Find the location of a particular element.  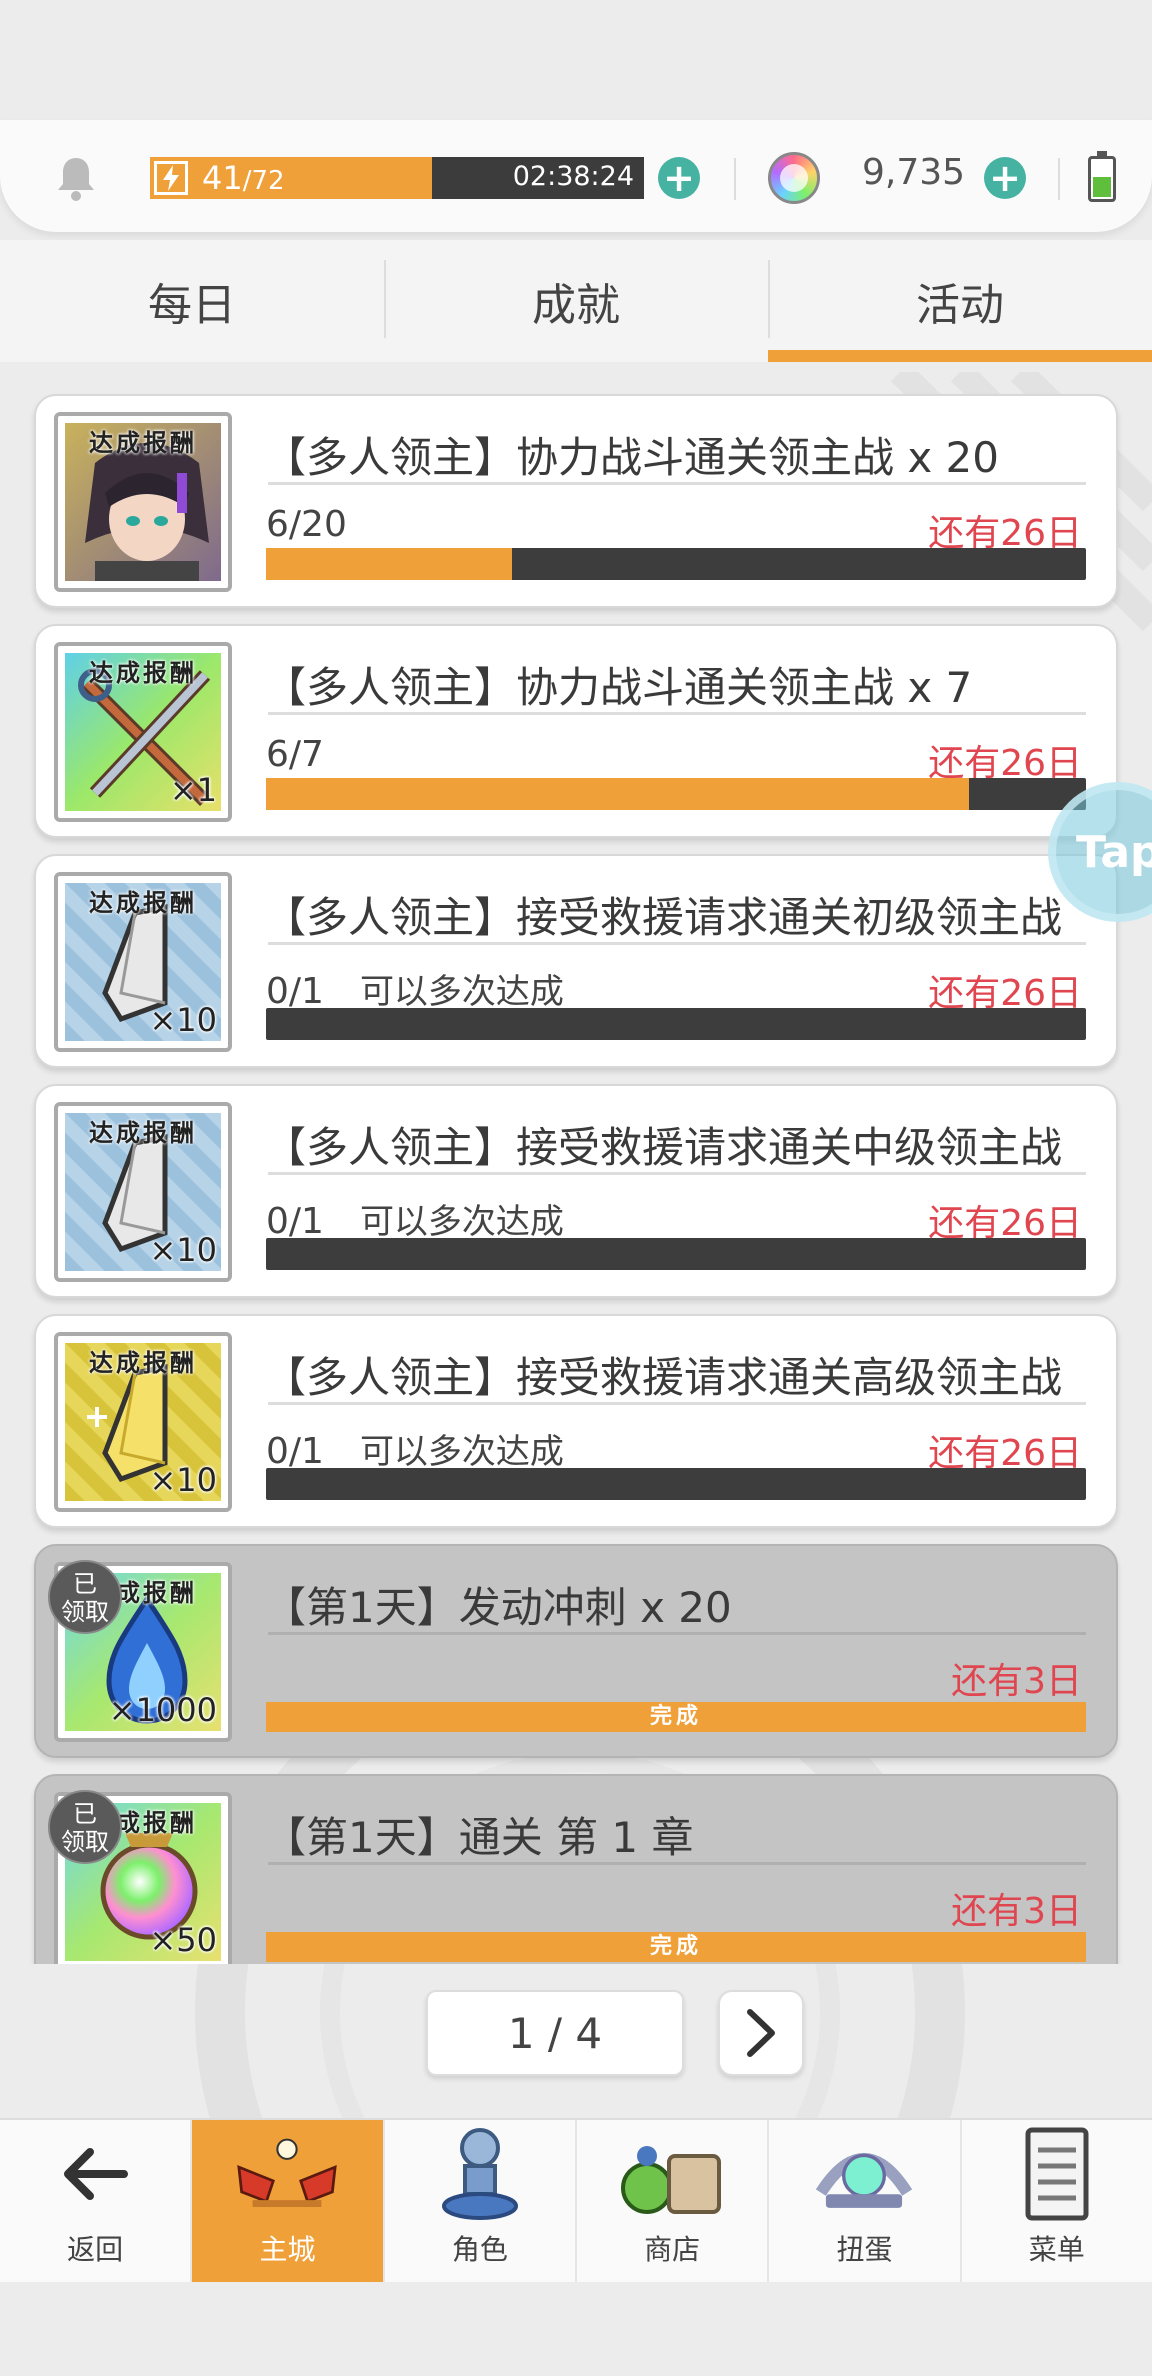

character-statue-icon is located at coordinates (480, 2174).